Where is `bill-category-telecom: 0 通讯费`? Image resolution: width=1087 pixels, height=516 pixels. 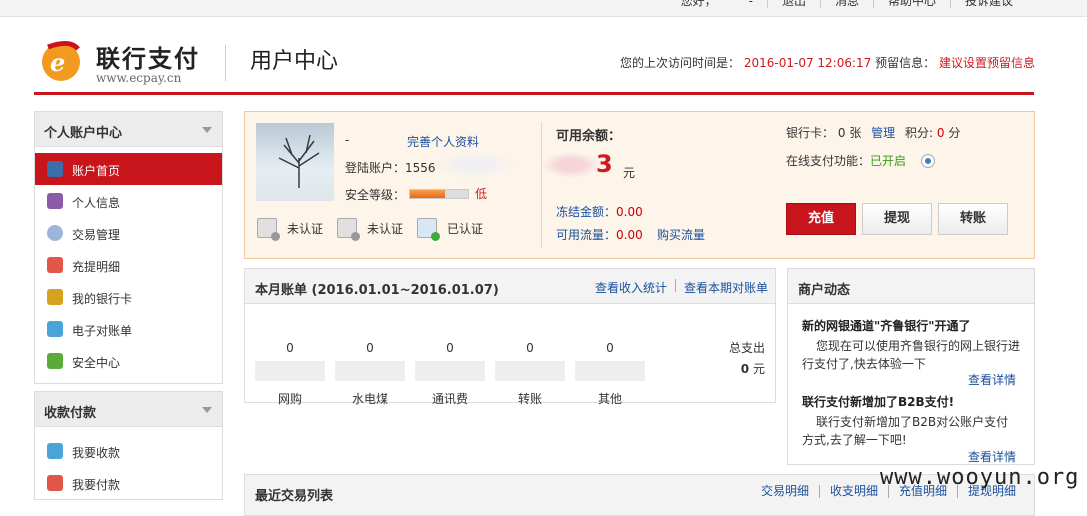 bill-category-telecom: 0 通讯费 is located at coordinates (450, 374).